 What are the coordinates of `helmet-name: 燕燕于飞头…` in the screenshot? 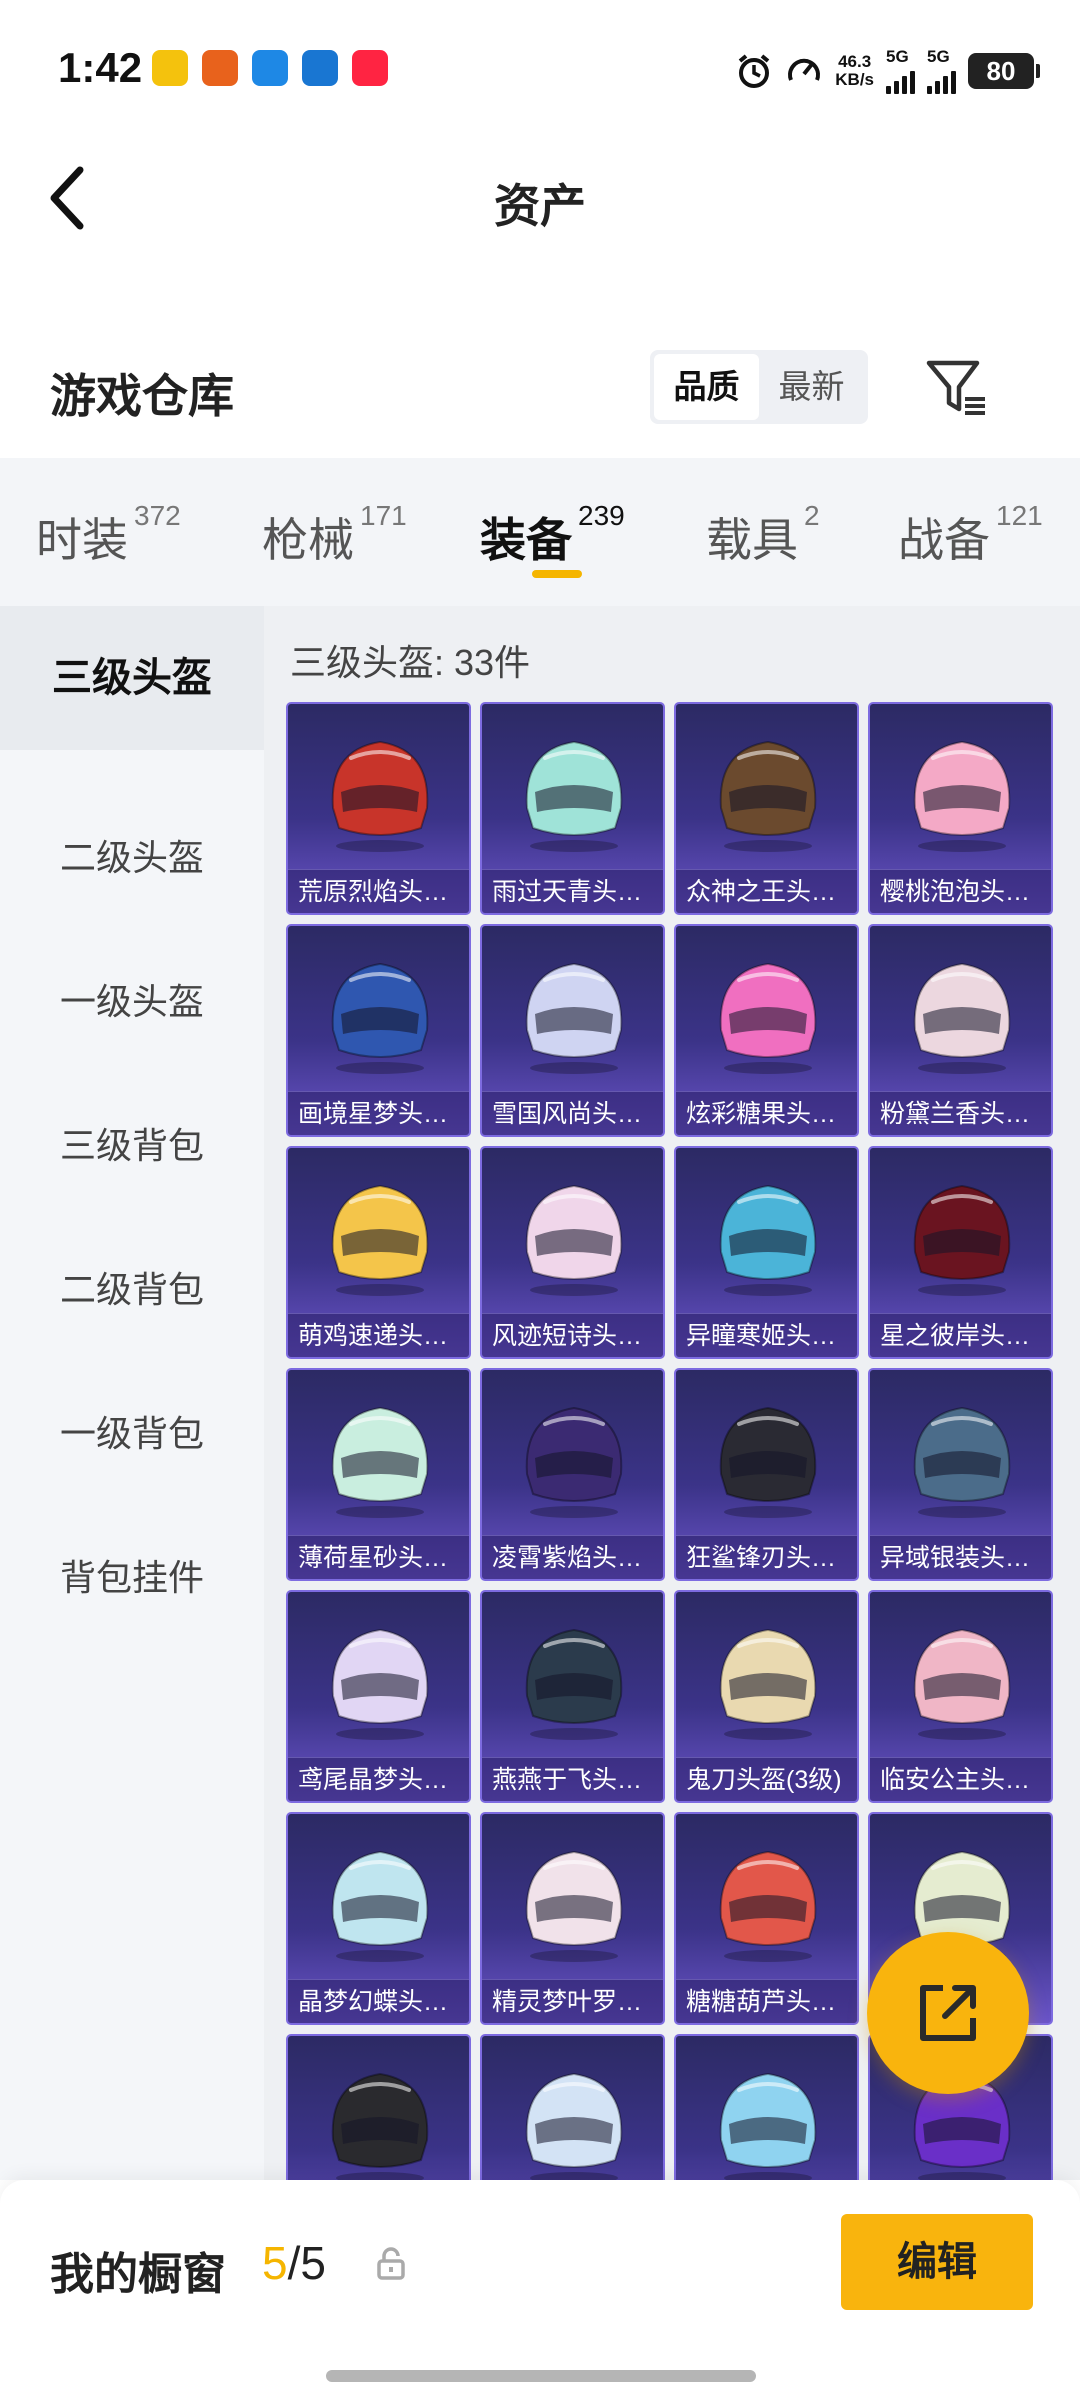 It's located at (572, 1779).